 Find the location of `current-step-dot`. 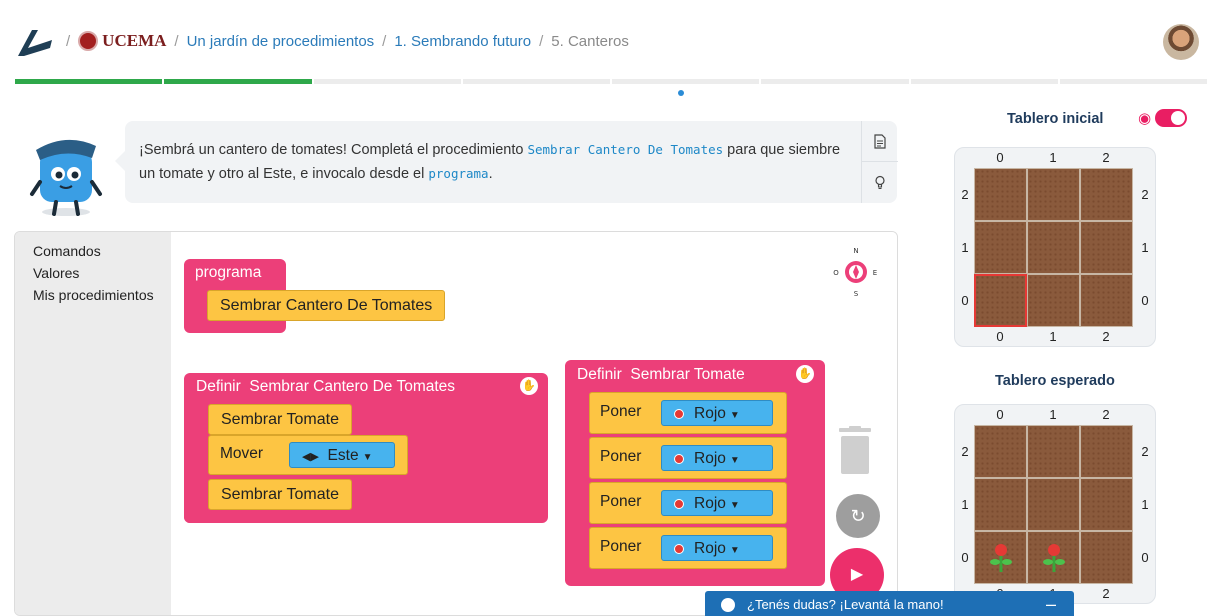

current-step-dot is located at coordinates (681, 93).